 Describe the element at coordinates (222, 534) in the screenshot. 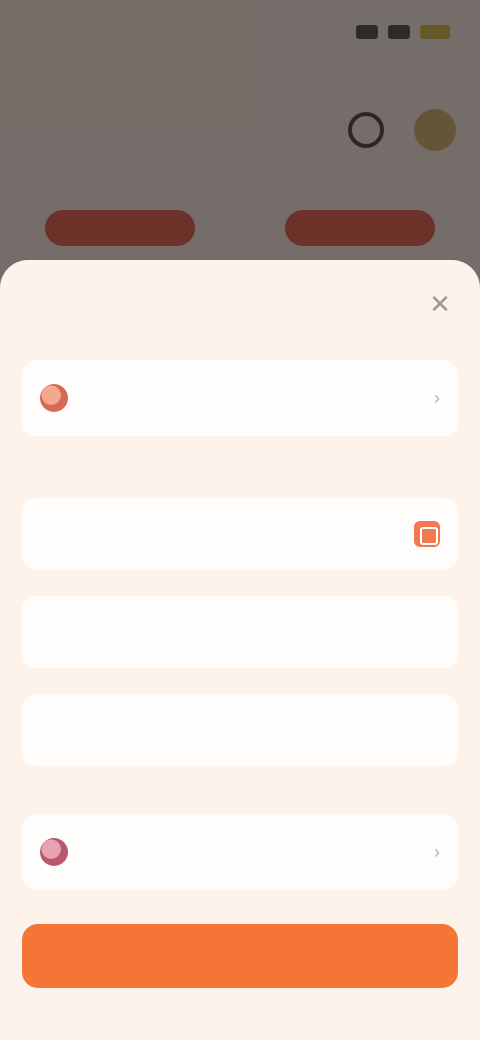

I see `recipient-input` at that location.